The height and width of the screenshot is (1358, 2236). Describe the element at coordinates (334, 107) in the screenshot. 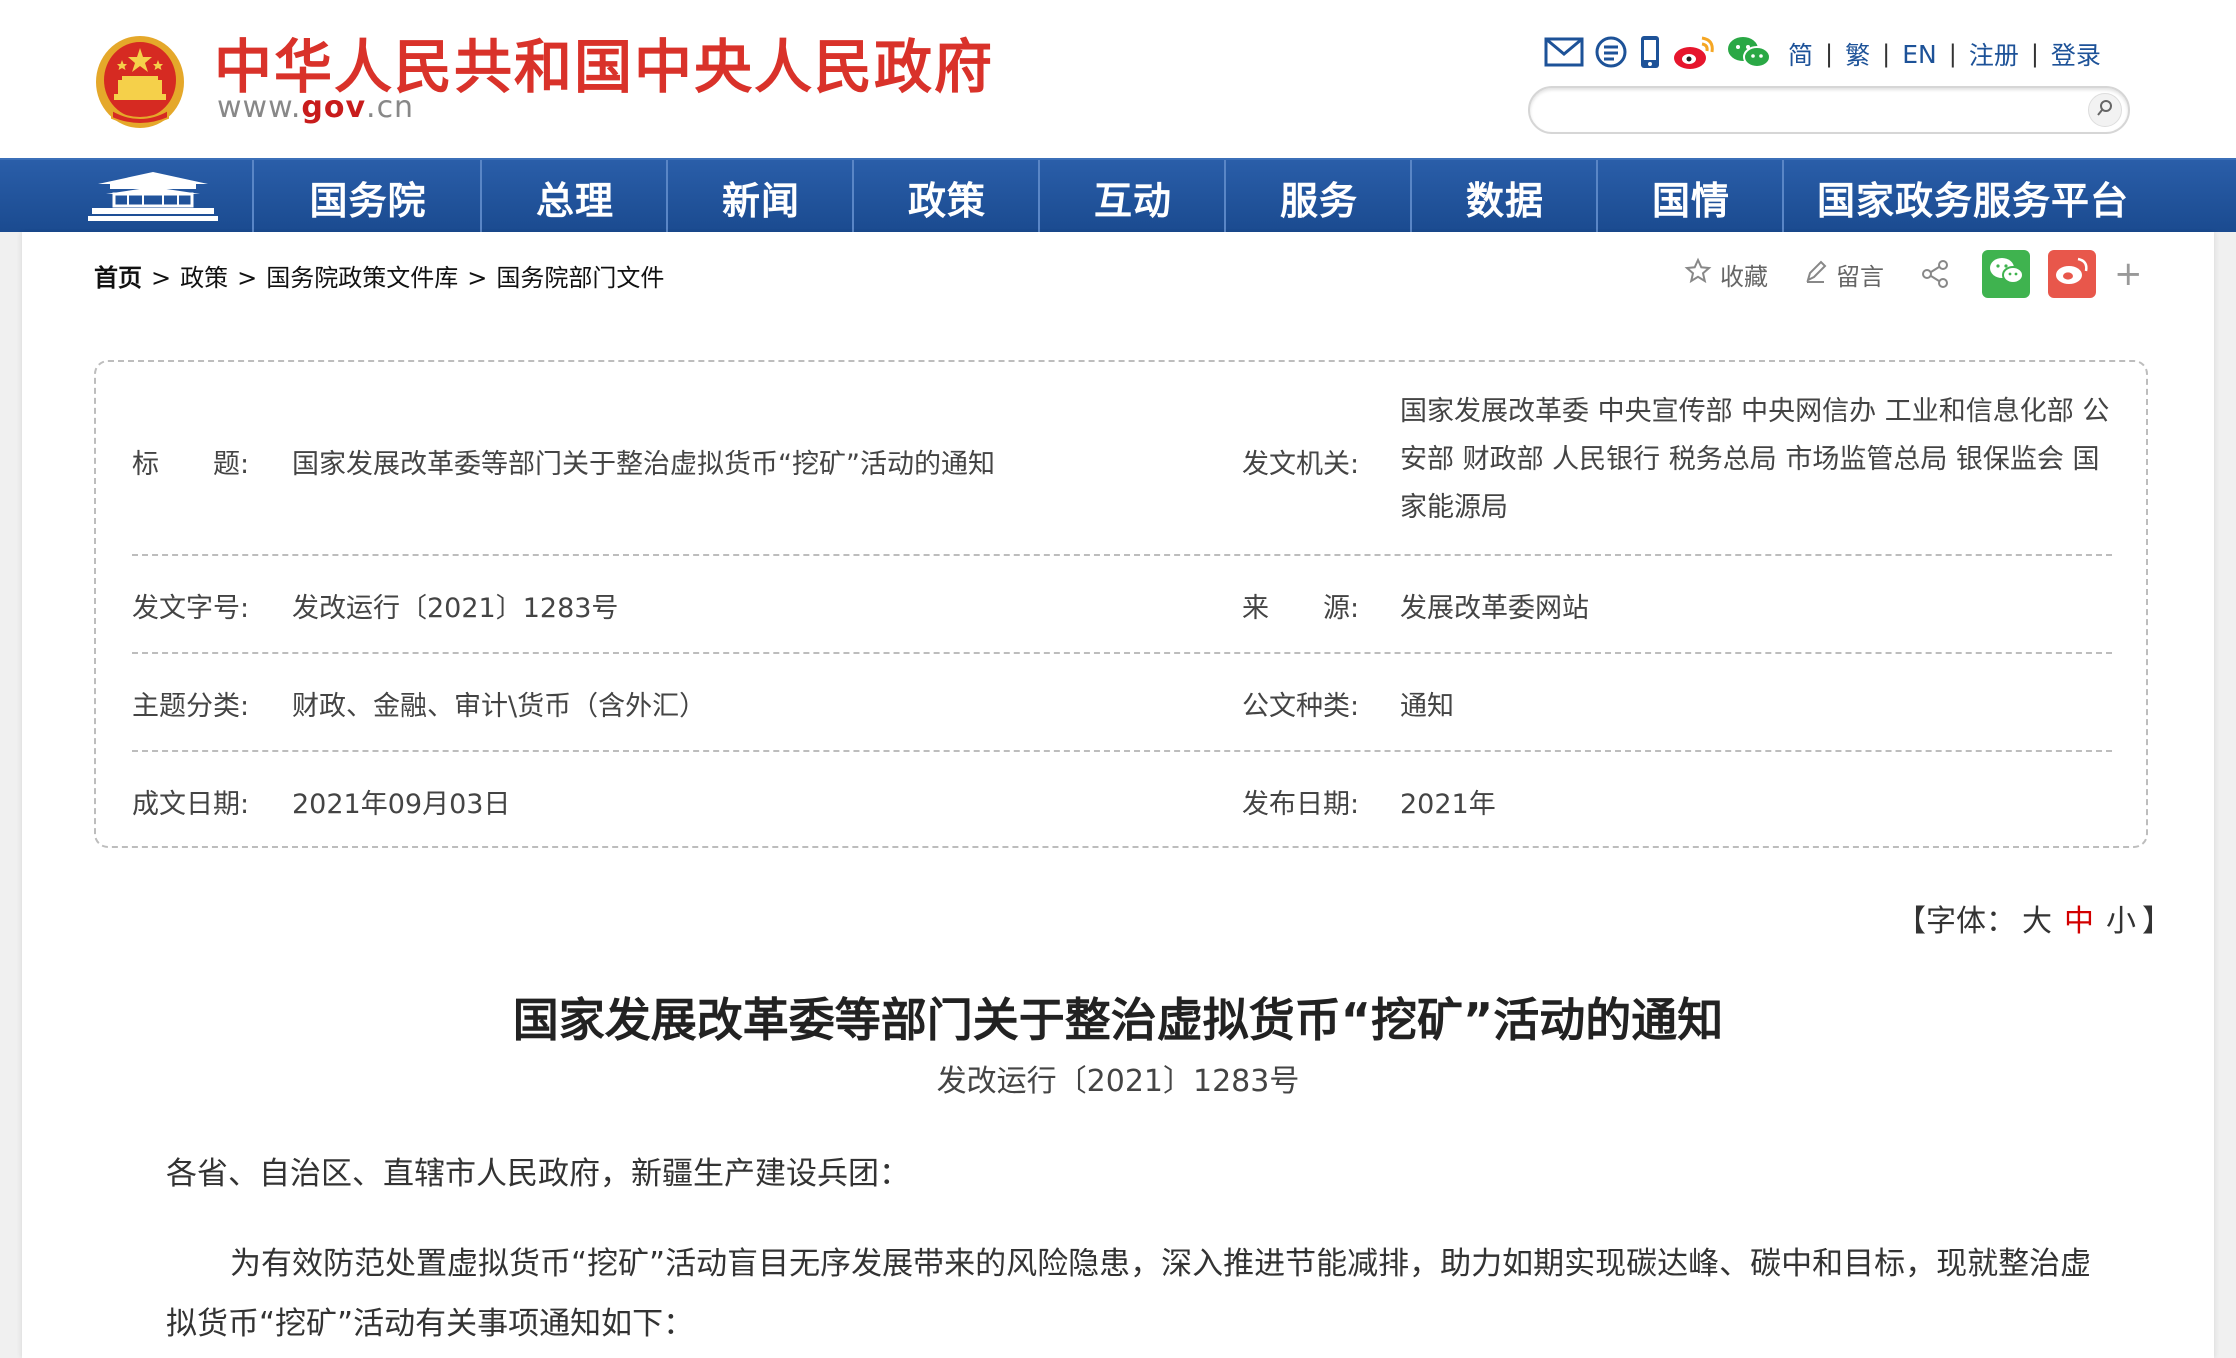

I see `domain-main: gov` at that location.